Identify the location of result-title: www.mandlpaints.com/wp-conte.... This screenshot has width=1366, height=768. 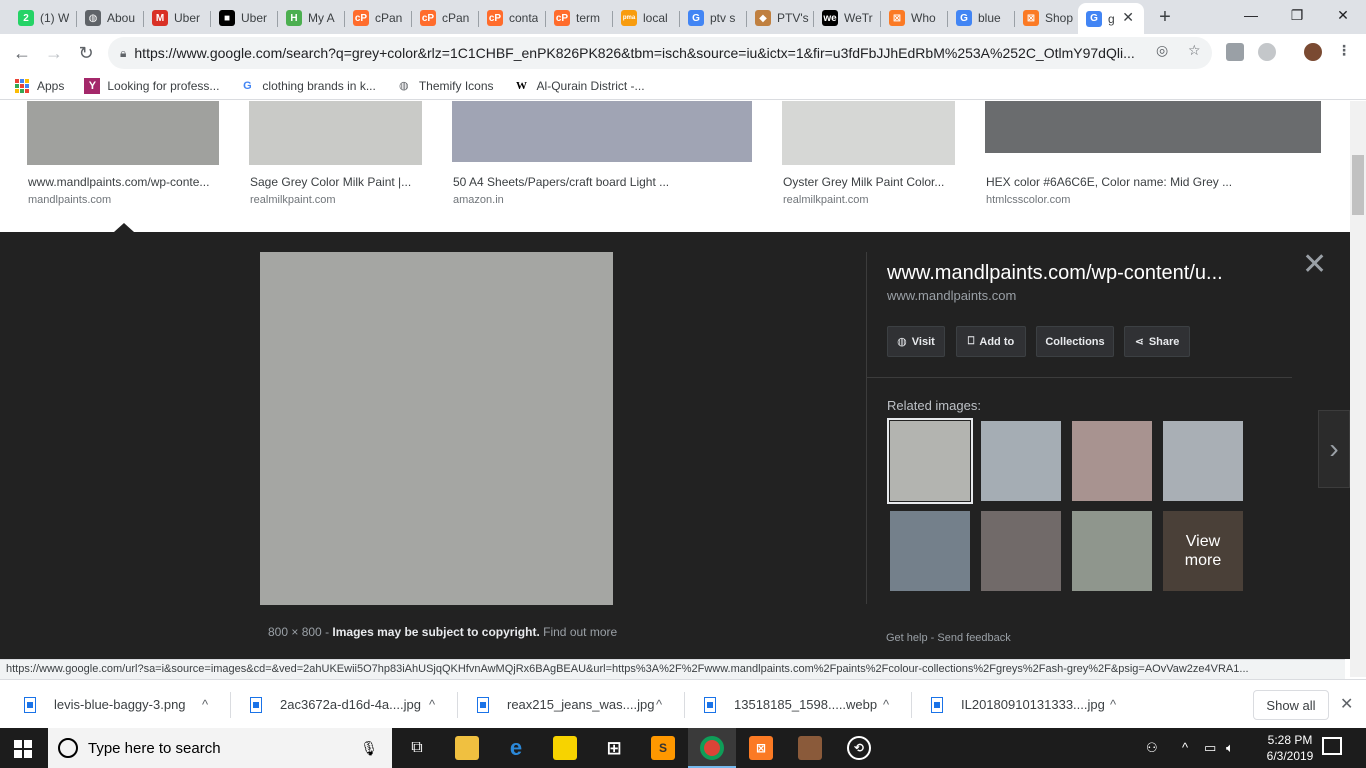
(118, 182).